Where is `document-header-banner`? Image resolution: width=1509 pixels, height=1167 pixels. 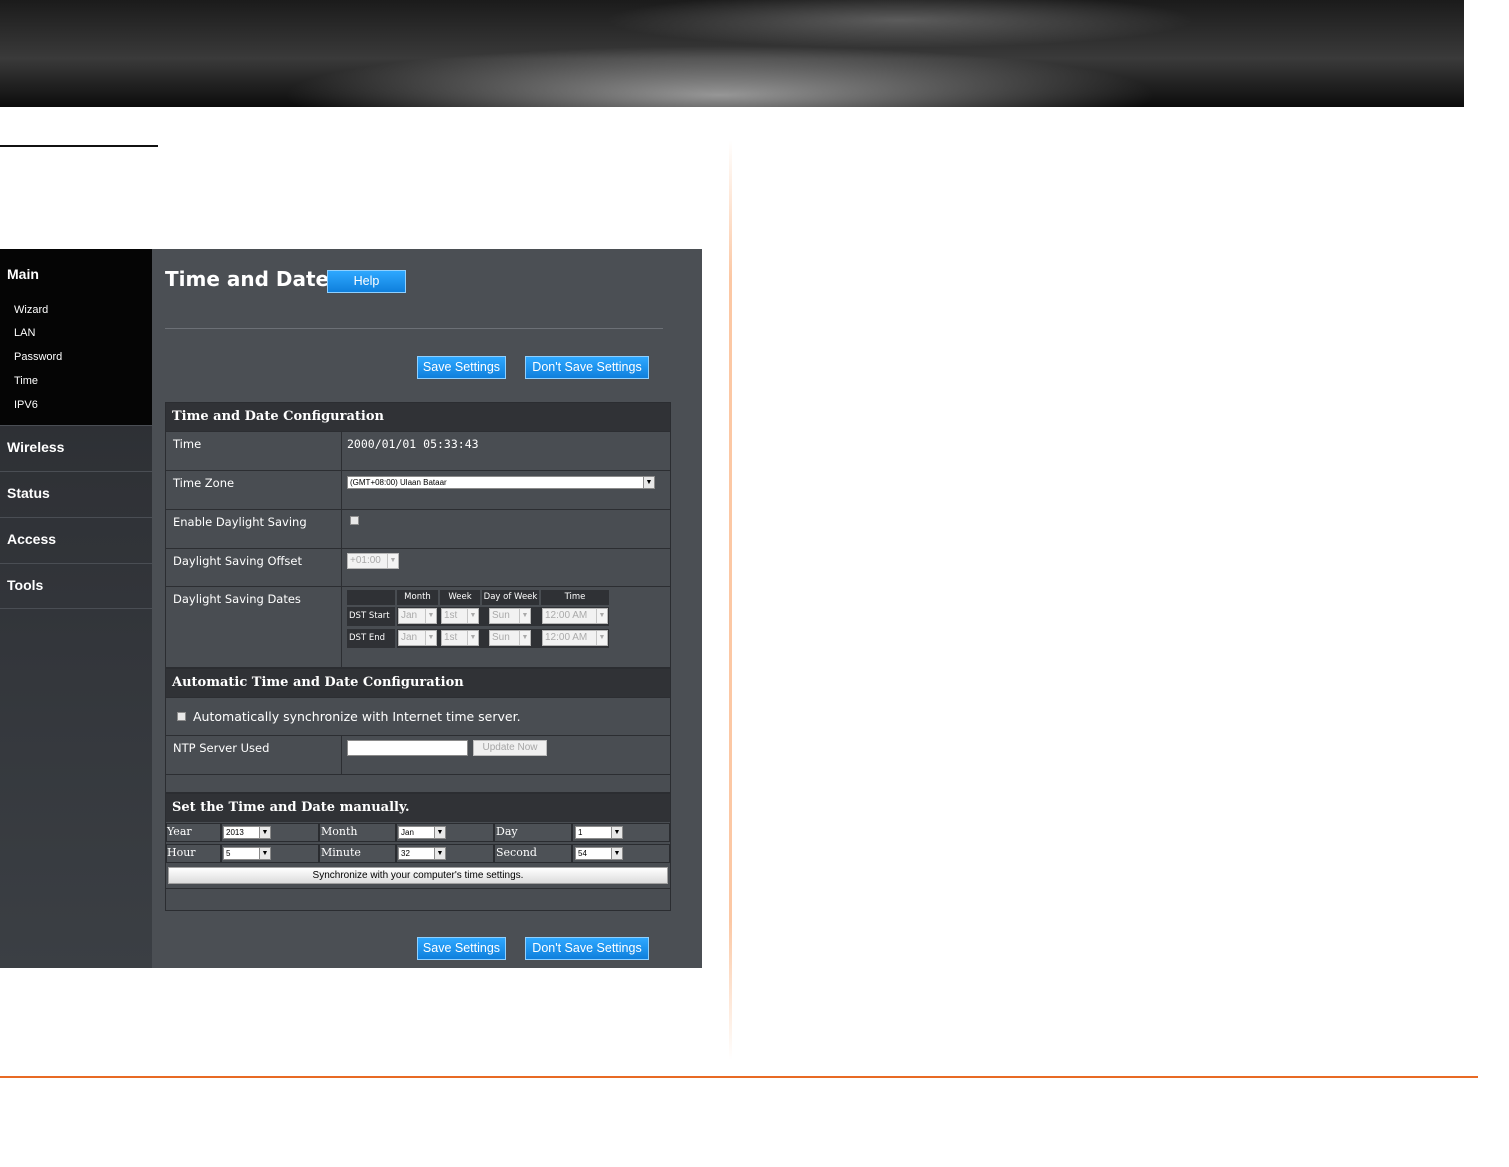
document-header-banner is located at coordinates (732, 53).